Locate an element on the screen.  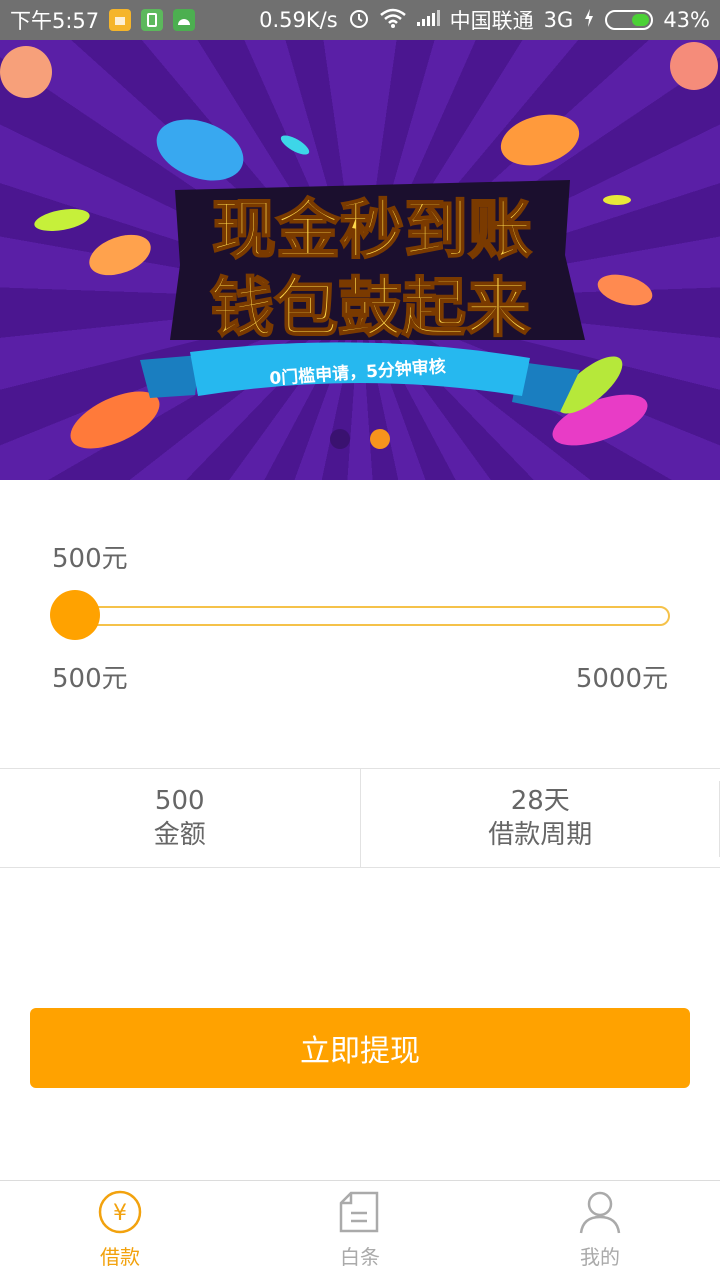
period-label: 借款周期 is located at coordinates (540, 835).